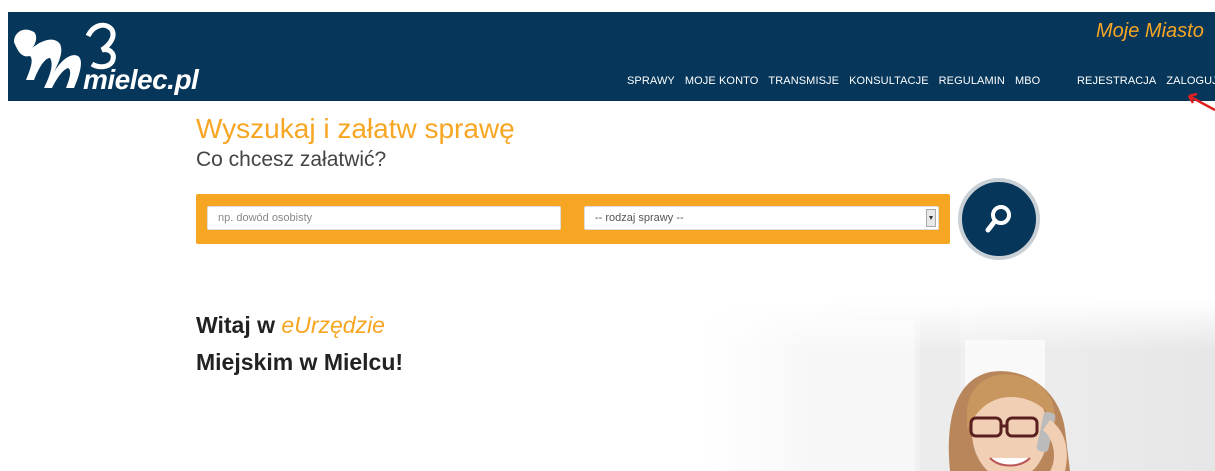 The height and width of the screenshot is (471, 1215). I want to click on account-nav: REJESTRACJA ZALOGUJ, so click(1143, 81).